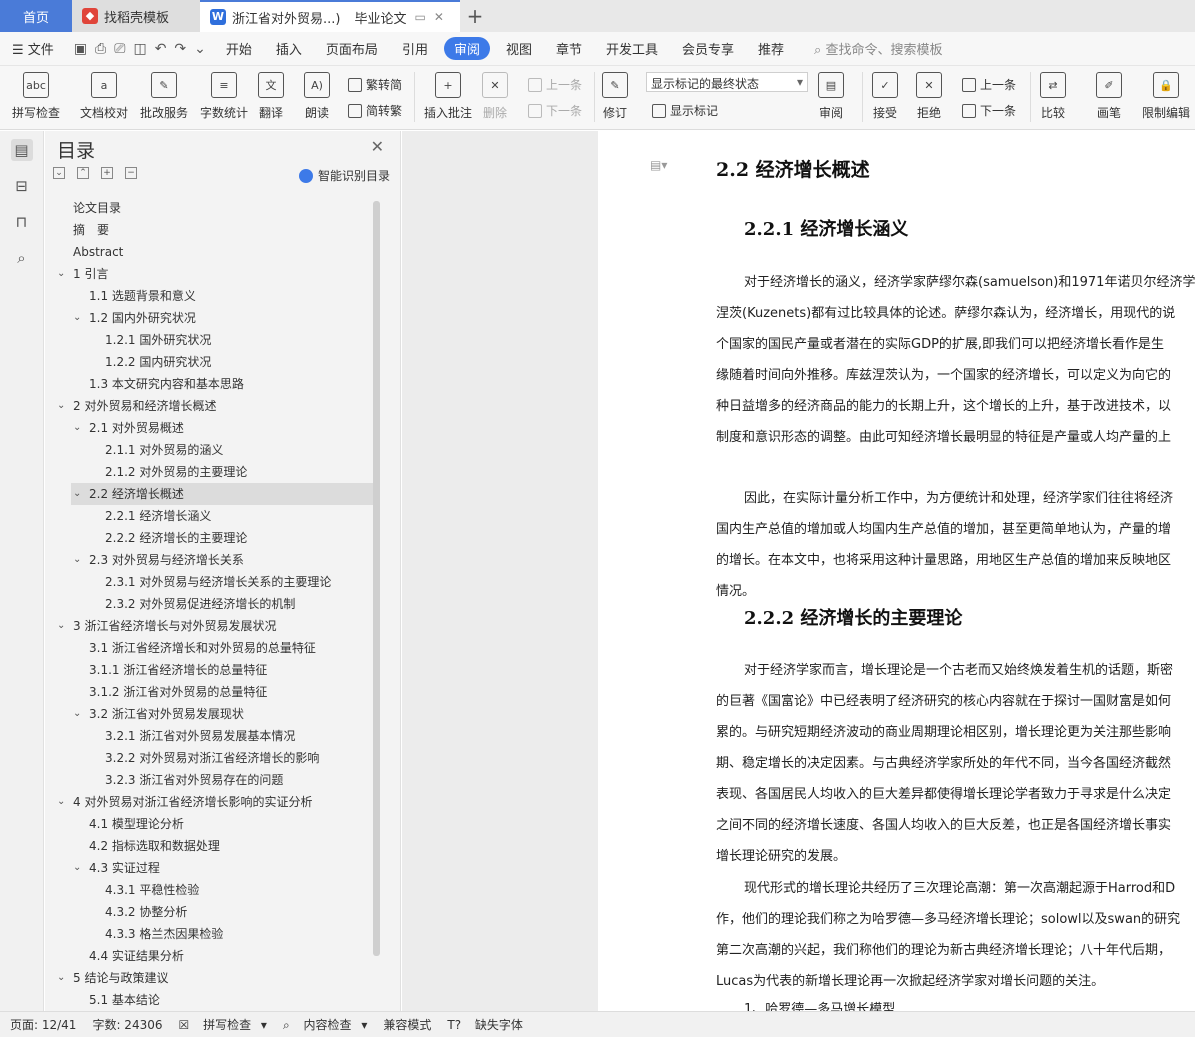 This screenshot has width=1195, height=1037. I want to click on pen-button: ✐ 画笔, so click(1109, 96).